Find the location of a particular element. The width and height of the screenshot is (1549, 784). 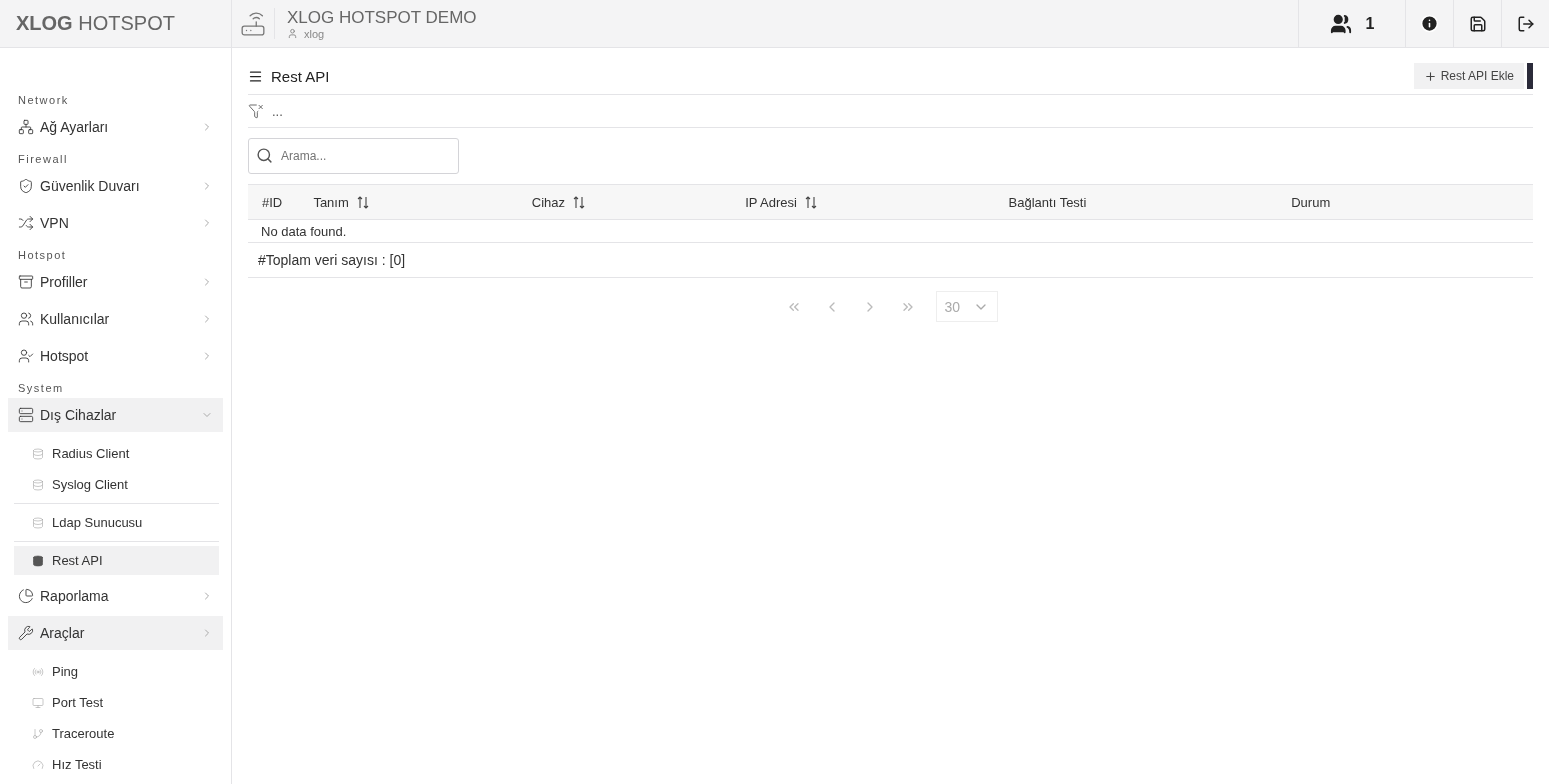

submenu-item: Rest API is located at coordinates (116, 560).